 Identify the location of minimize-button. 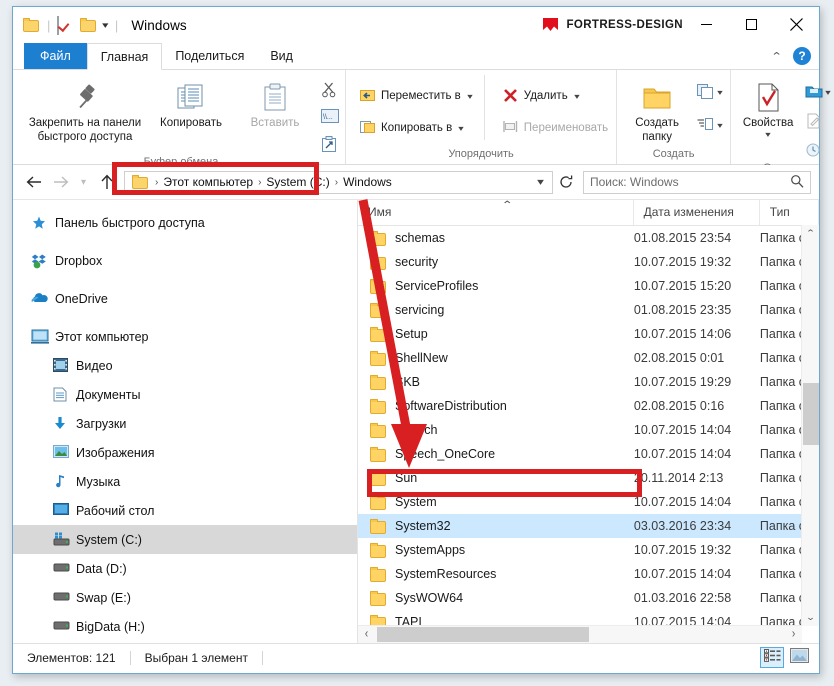
(706, 24).